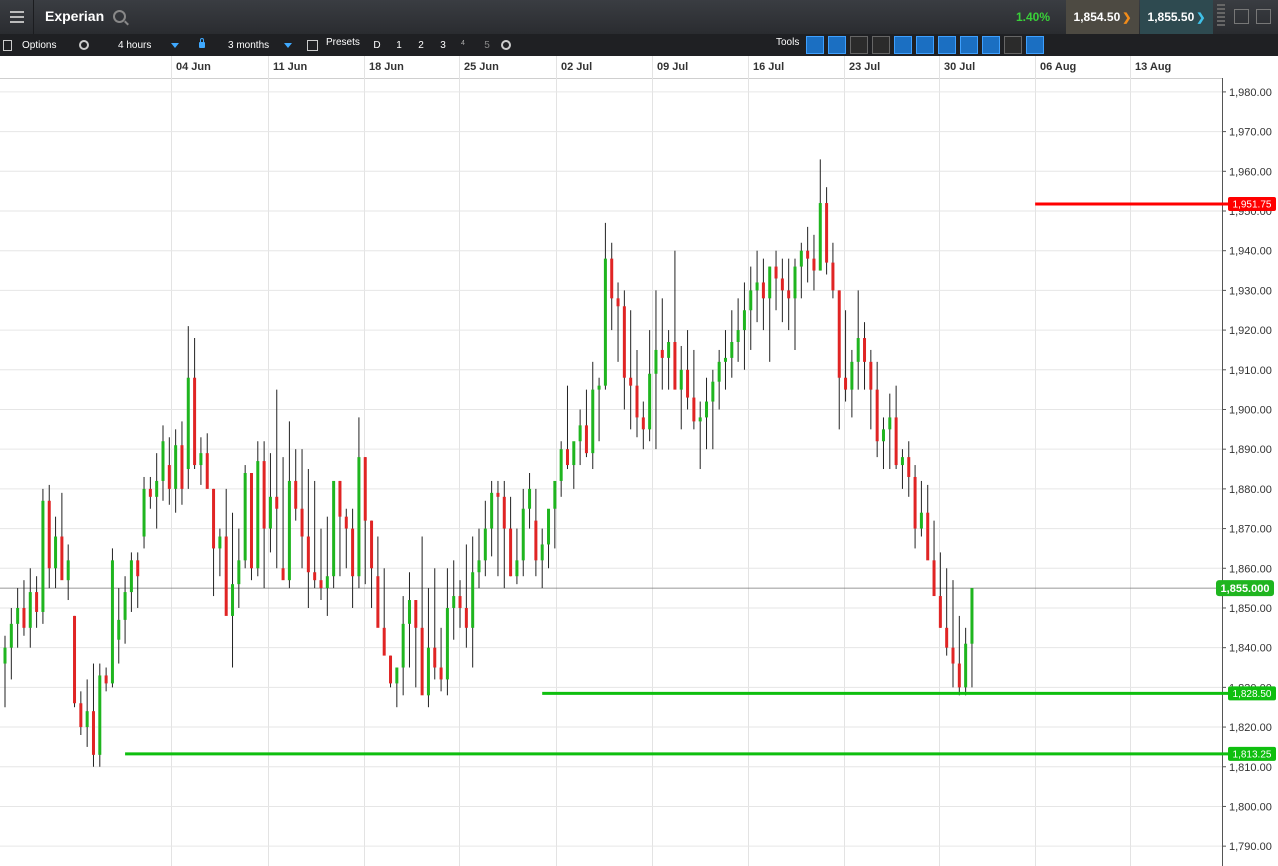 The height and width of the screenshot is (866, 1278). What do you see at coordinates (377, 45) in the screenshot?
I see `preset-button-d: D` at bounding box center [377, 45].